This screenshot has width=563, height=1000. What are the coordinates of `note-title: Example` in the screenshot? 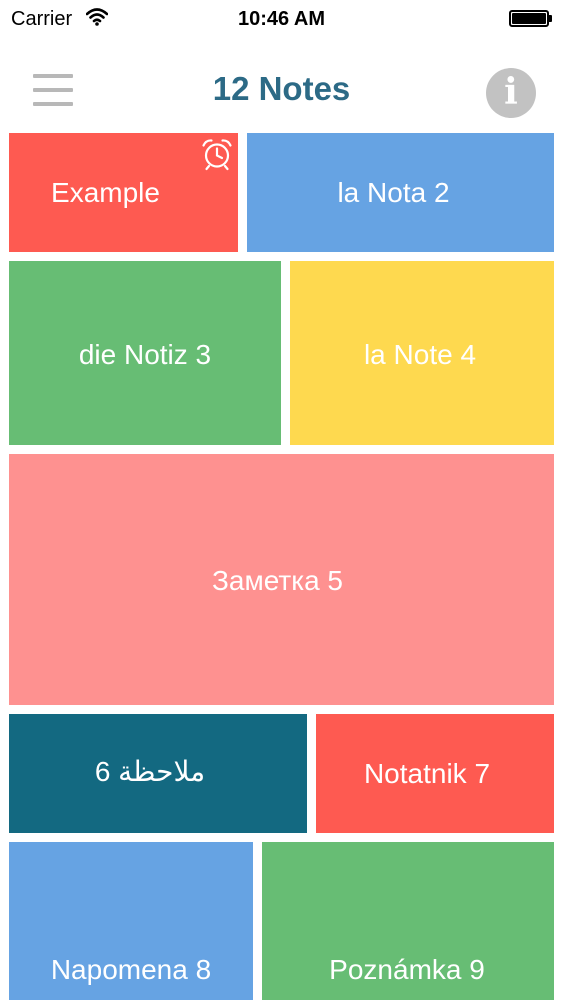 It's located at (105, 192).